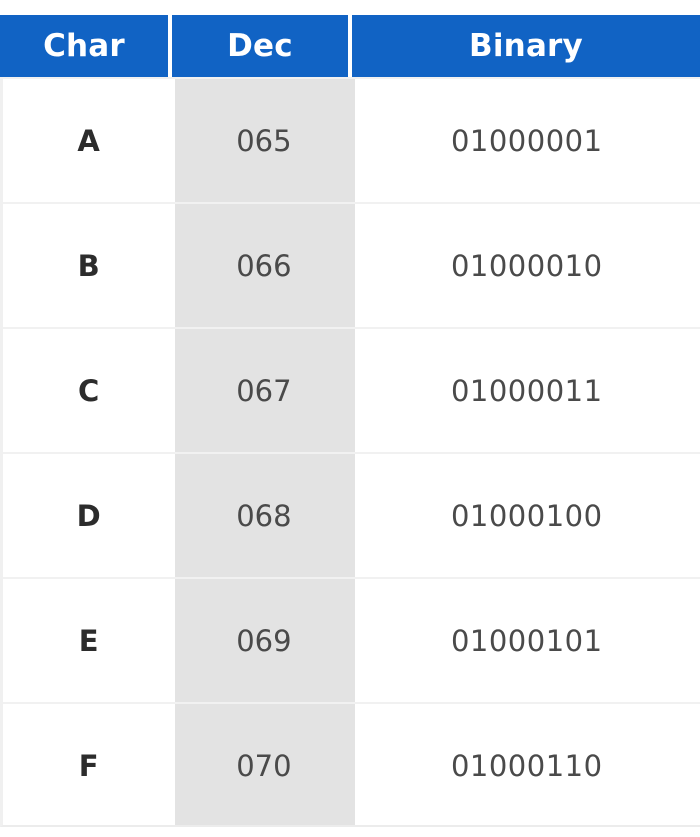  What do you see at coordinates (351, 389) in the screenshot?
I see `table-row: C 067 01000011` at bounding box center [351, 389].